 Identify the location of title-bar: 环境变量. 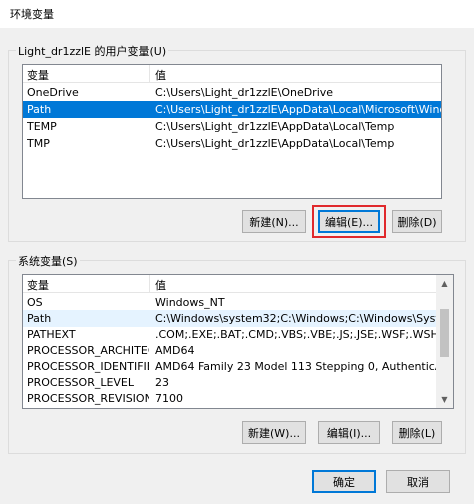
(237, 14).